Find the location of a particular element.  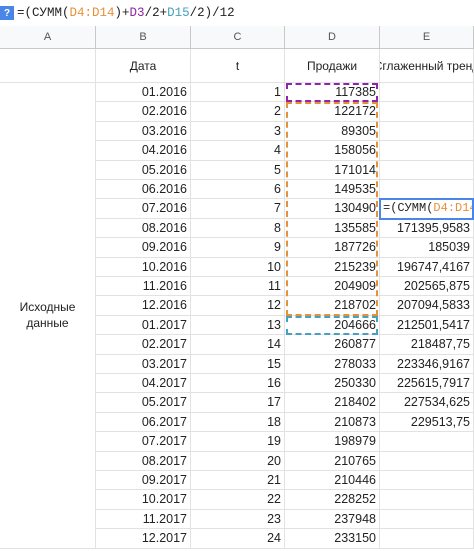

header-smoothed: Сглаженный тренд is located at coordinates (427, 66).